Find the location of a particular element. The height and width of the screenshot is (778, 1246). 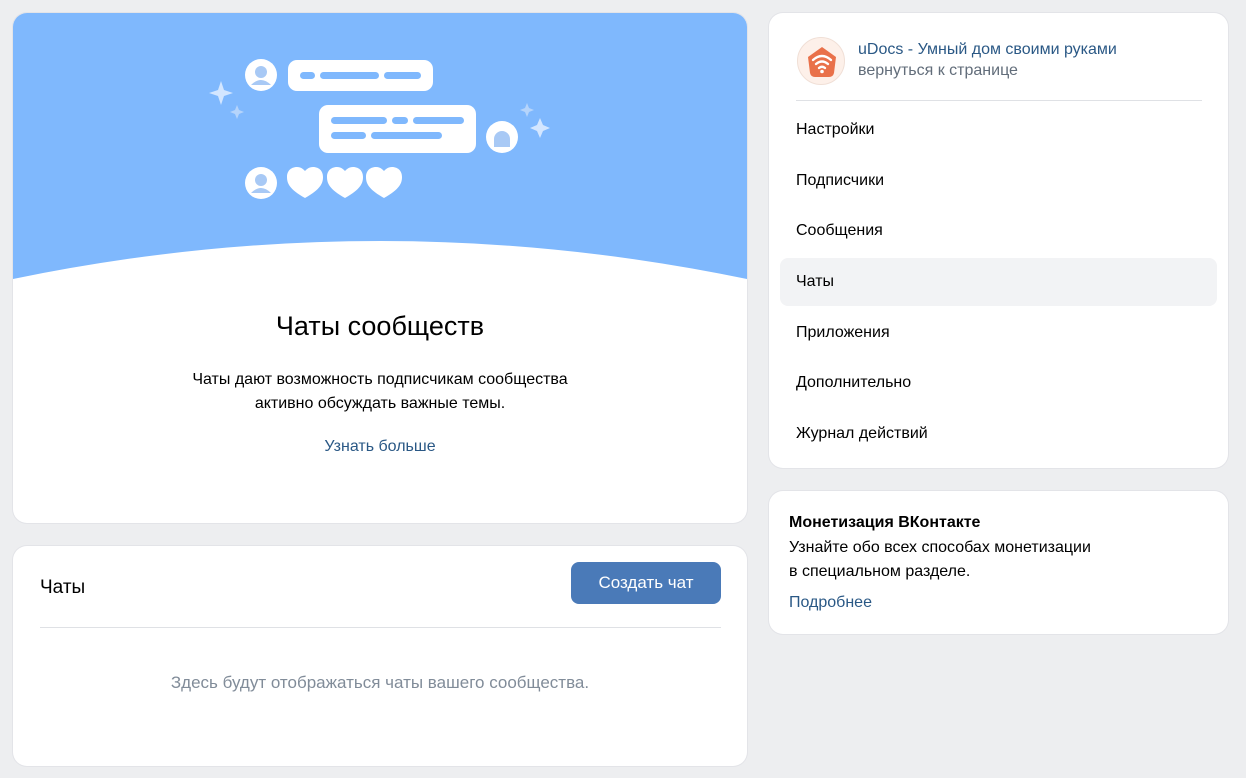

sidebar-item-messages: Сообщения is located at coordinates (998, 231).